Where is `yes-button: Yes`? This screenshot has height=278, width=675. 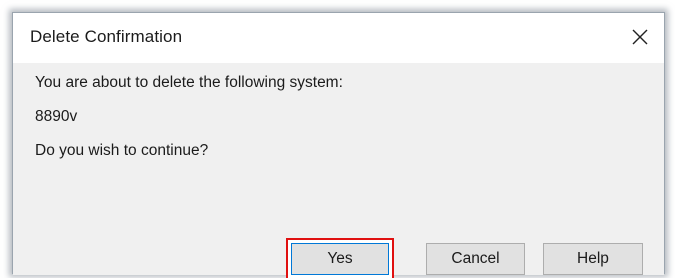 yes-button: Yes is located at coordinates (340, 259).